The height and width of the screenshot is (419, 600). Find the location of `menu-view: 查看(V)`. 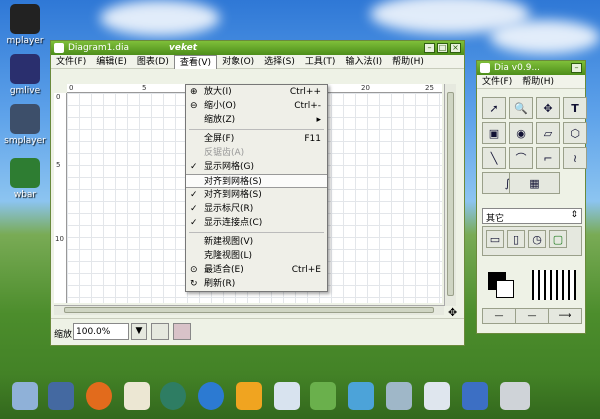

menu-view: 查看(V) is located at coordinates (195, 61).